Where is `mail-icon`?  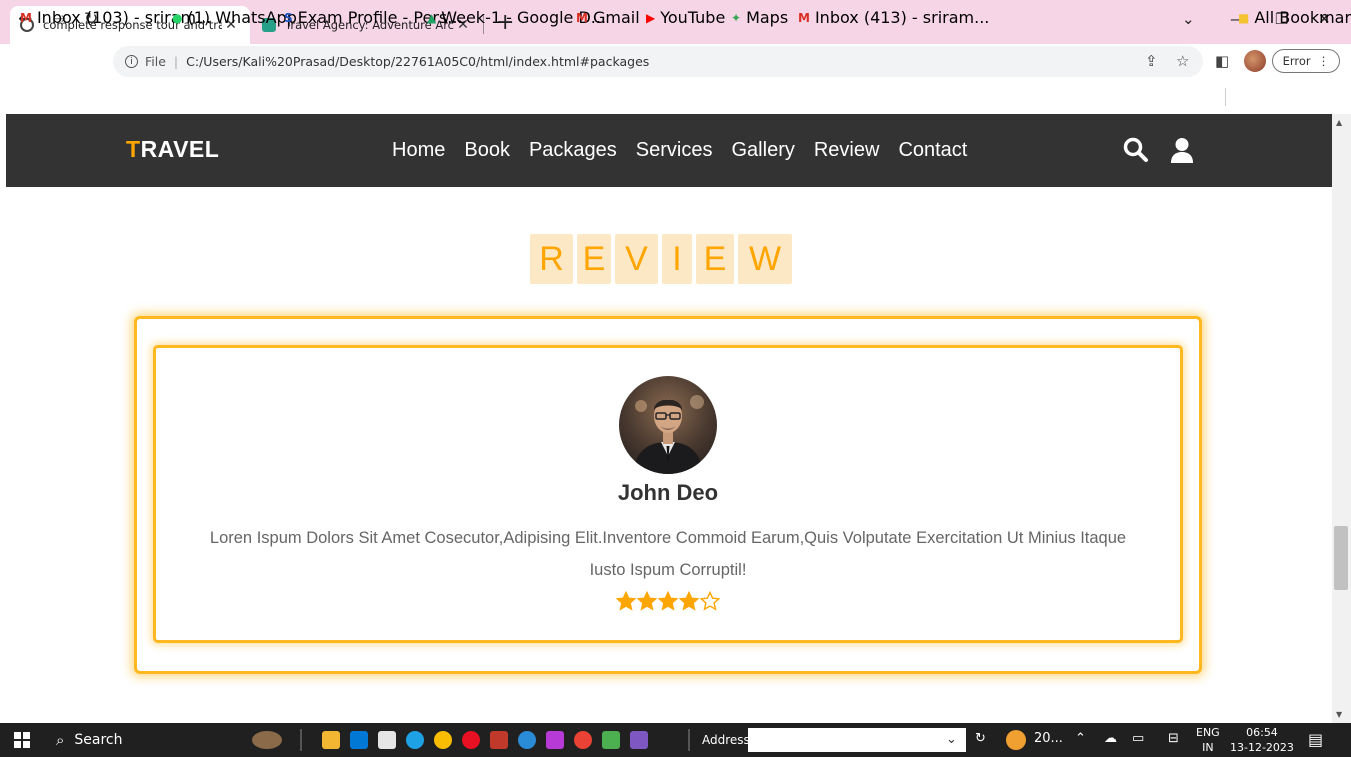
mail-icon is located at coordinates (359, 740).